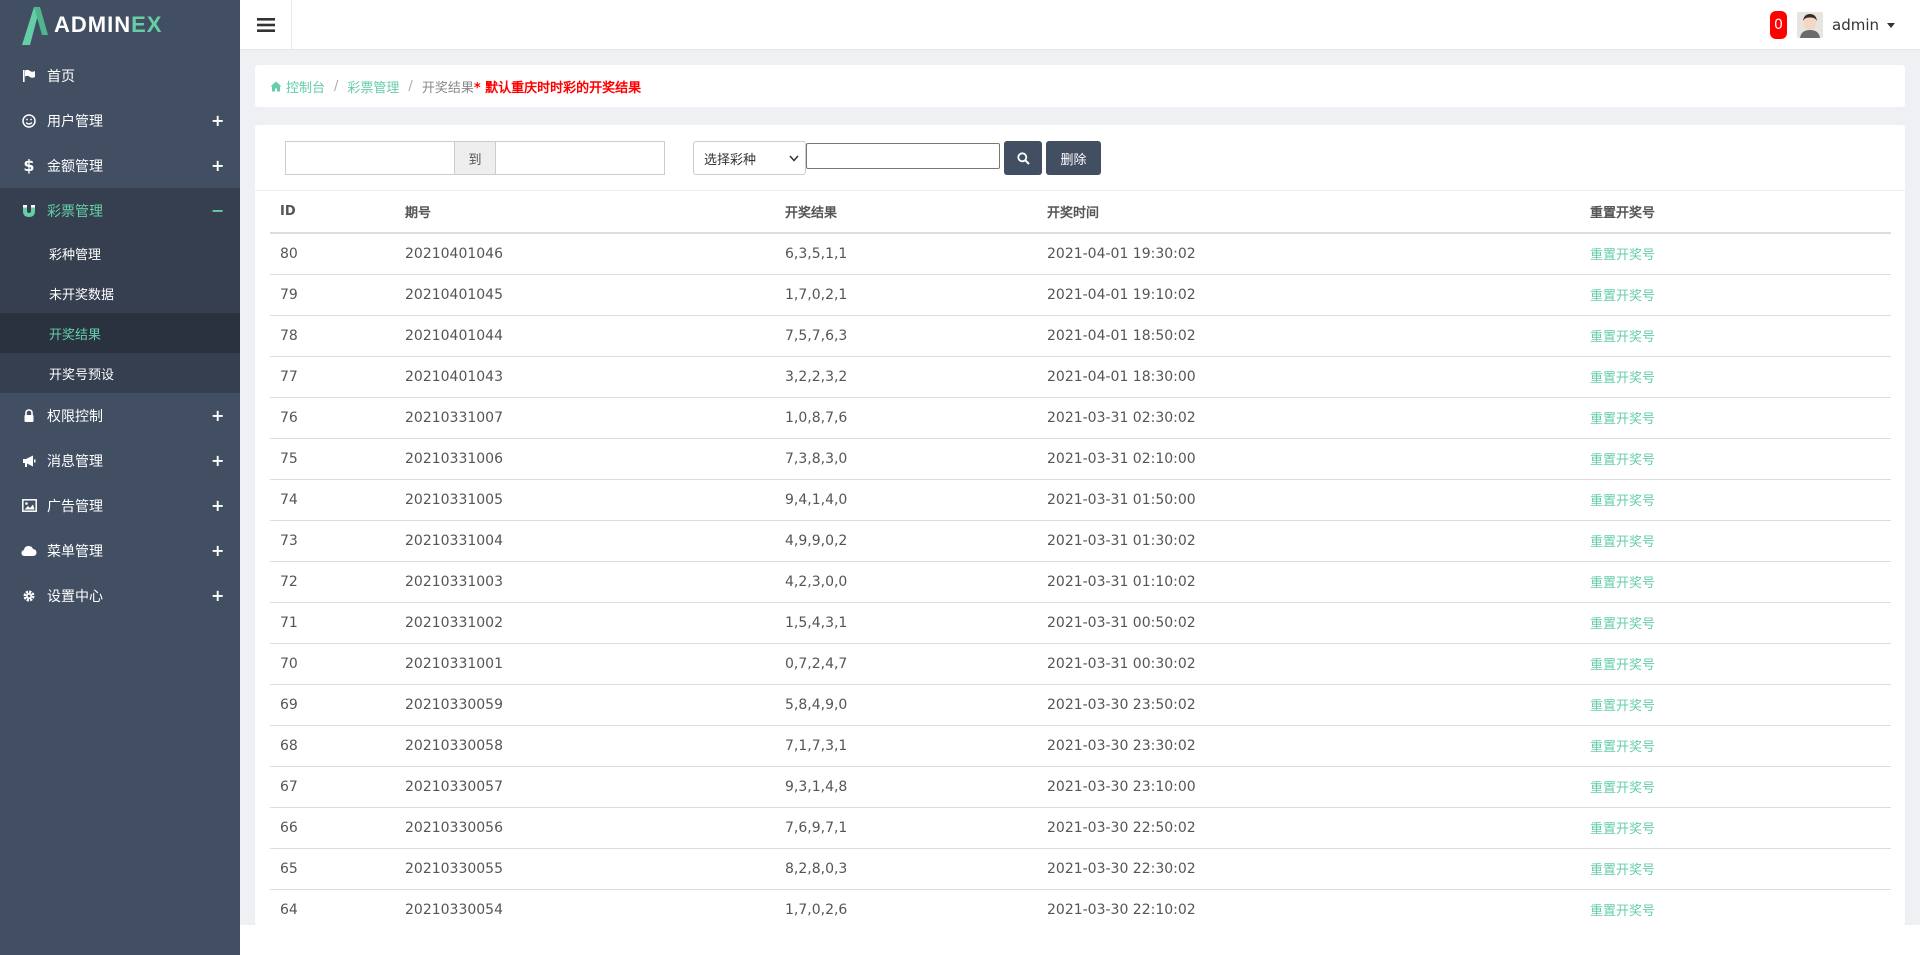 The height and width of the screenshot is (955, 1920). Describe the element at coordinates (75, 166) in the screenshot. I see `sidebar-item-label: 金额管理` at that location.